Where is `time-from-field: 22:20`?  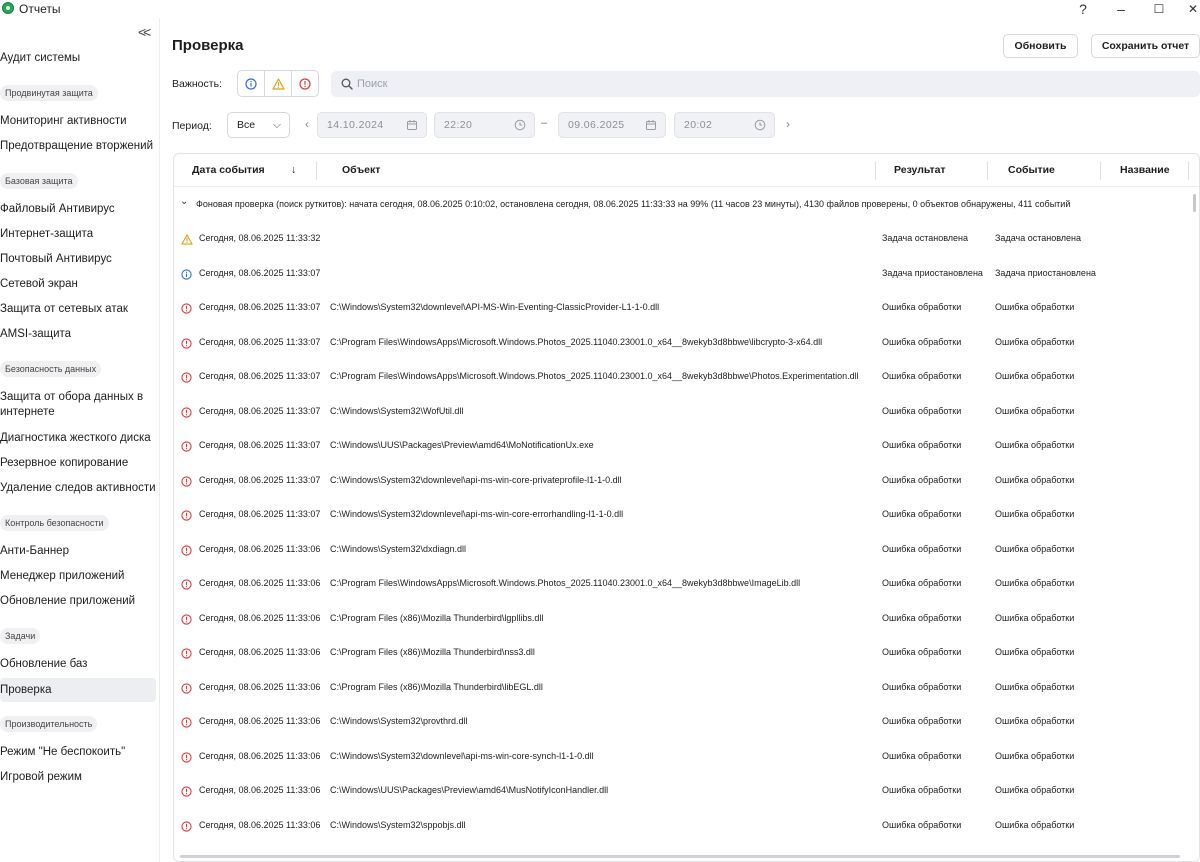 time-from-field: 22:20 is located at coordinates (484, 125).